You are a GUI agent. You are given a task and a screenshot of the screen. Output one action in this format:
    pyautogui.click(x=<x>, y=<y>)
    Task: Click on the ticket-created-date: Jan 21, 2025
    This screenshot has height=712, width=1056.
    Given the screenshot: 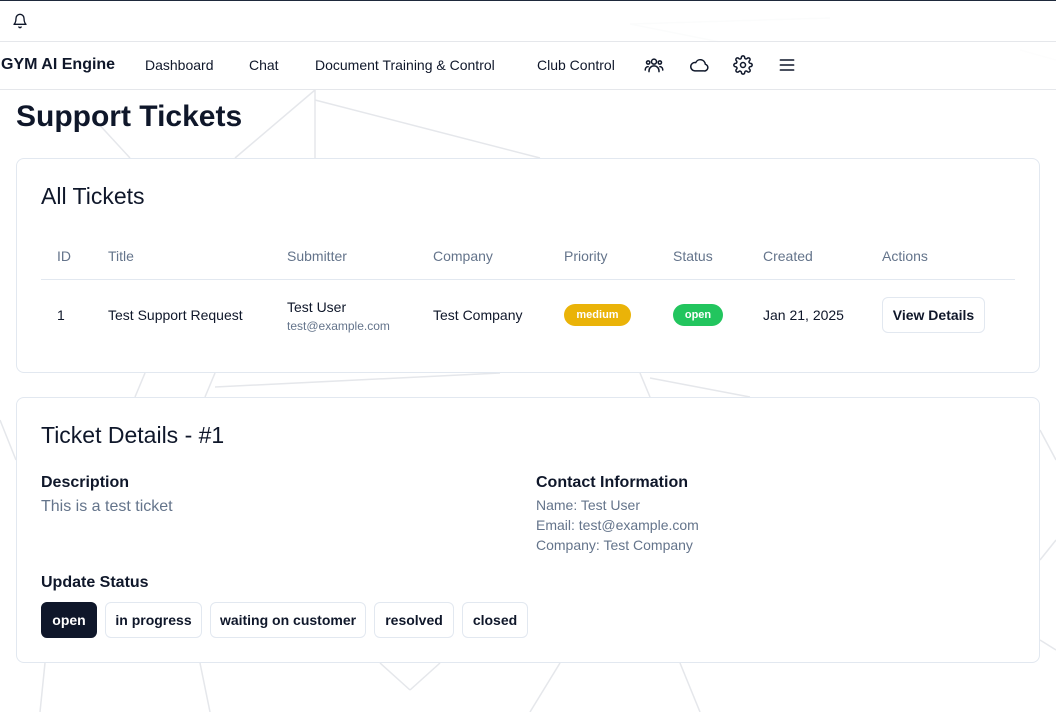 What is the action you would take?
    pyautogui.click(x=803, y=315)
    